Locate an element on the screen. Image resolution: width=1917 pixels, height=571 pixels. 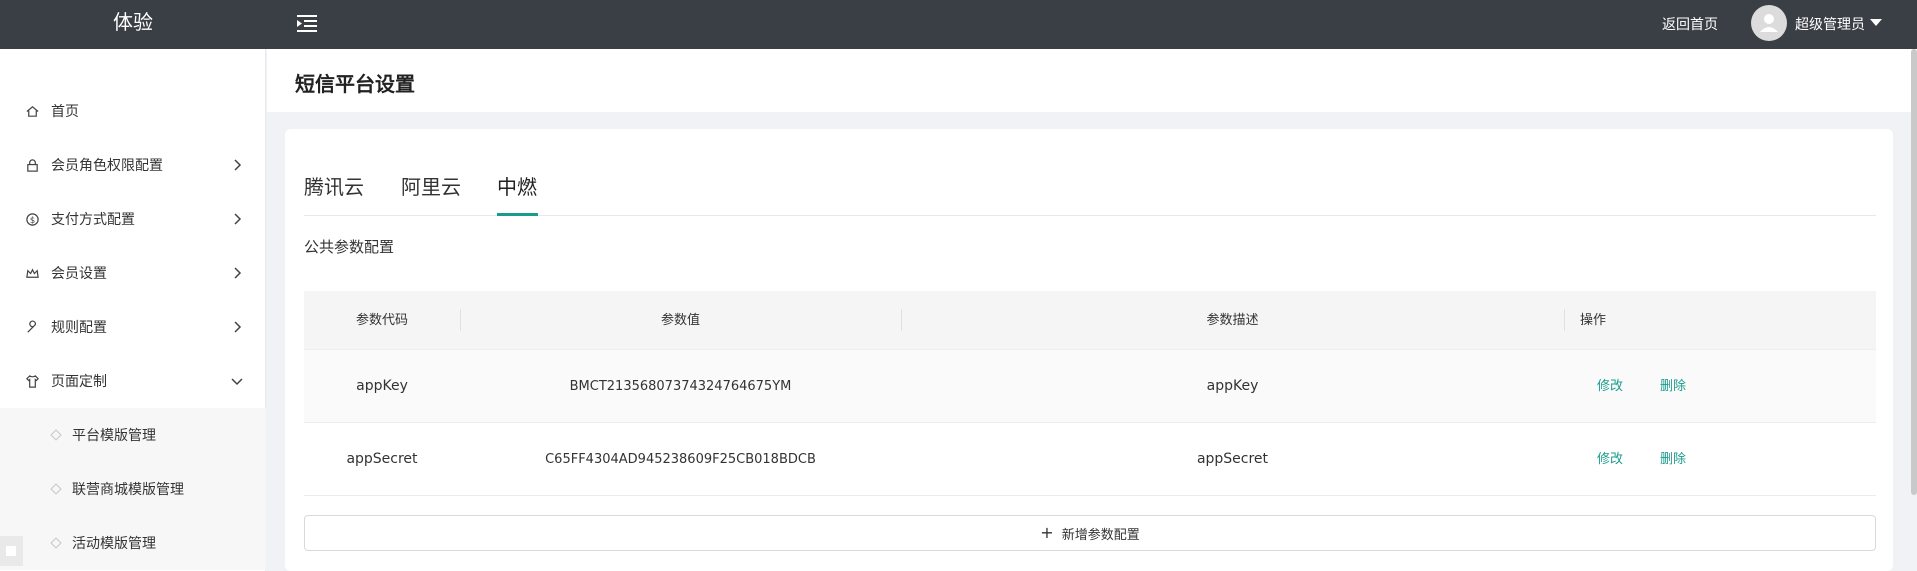
param-desc: appSecret is located at coordinates (1232, 459).